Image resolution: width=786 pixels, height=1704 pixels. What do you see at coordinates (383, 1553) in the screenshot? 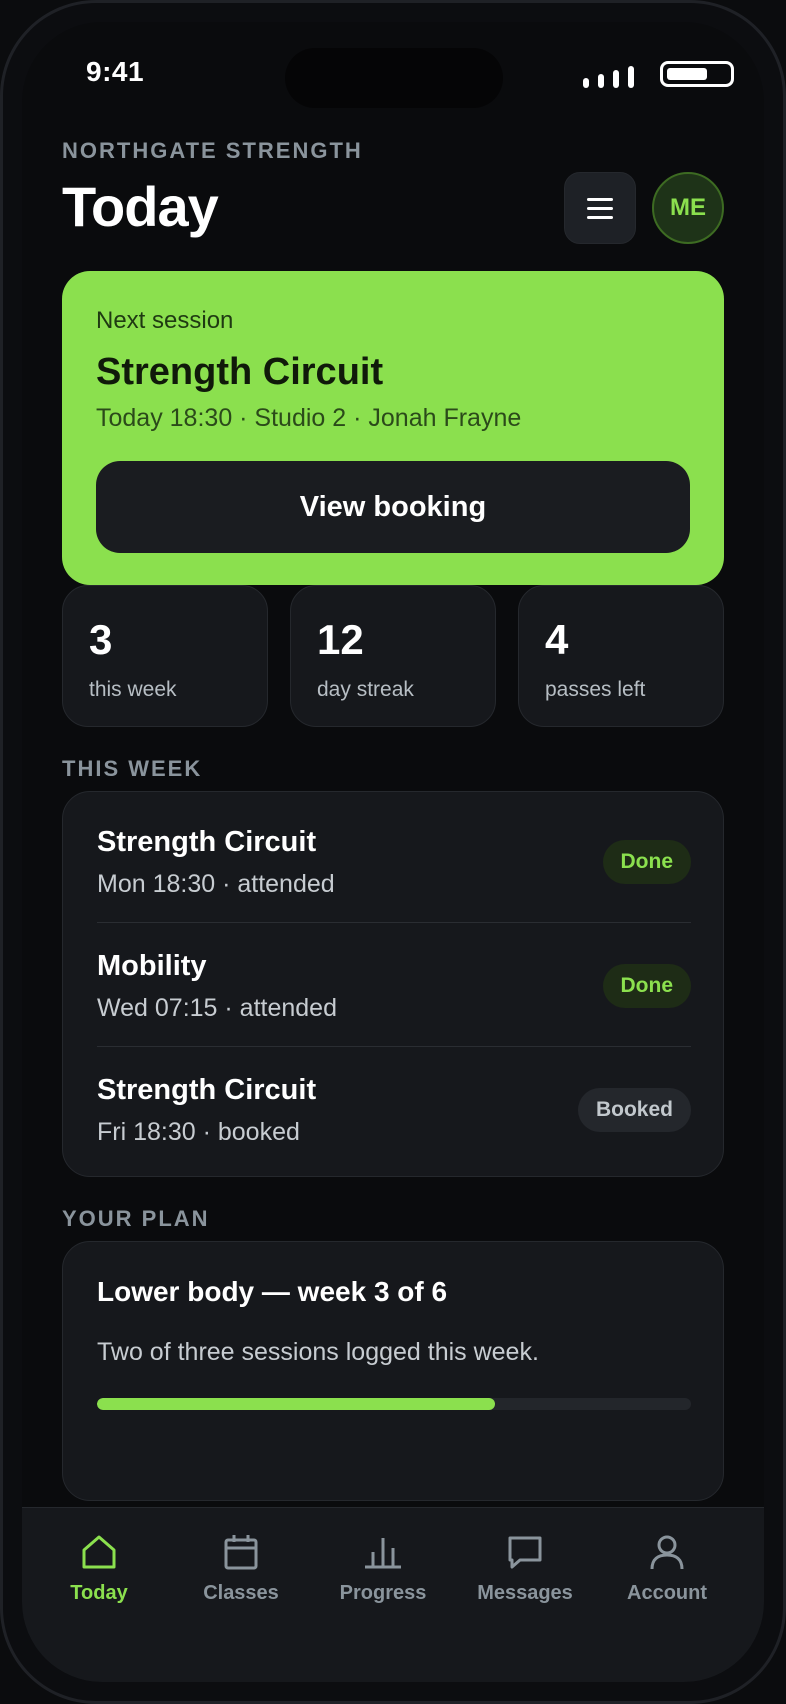
I see `bar-chart-icon` at bounding box center [383, 1553].